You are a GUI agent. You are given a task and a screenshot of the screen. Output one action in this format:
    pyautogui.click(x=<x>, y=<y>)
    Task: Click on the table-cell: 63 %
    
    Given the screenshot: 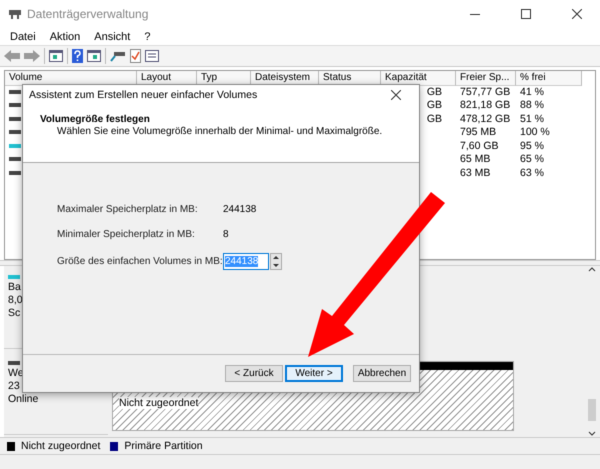 What is the action you would take?
    pyautogui.click(x=532, y=172)
    